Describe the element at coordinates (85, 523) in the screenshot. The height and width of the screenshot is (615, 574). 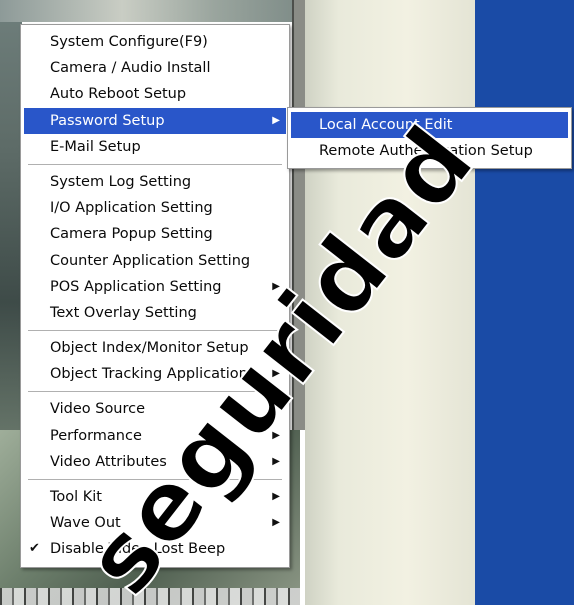
I see `menu-item-label: Wave Out` at that location.